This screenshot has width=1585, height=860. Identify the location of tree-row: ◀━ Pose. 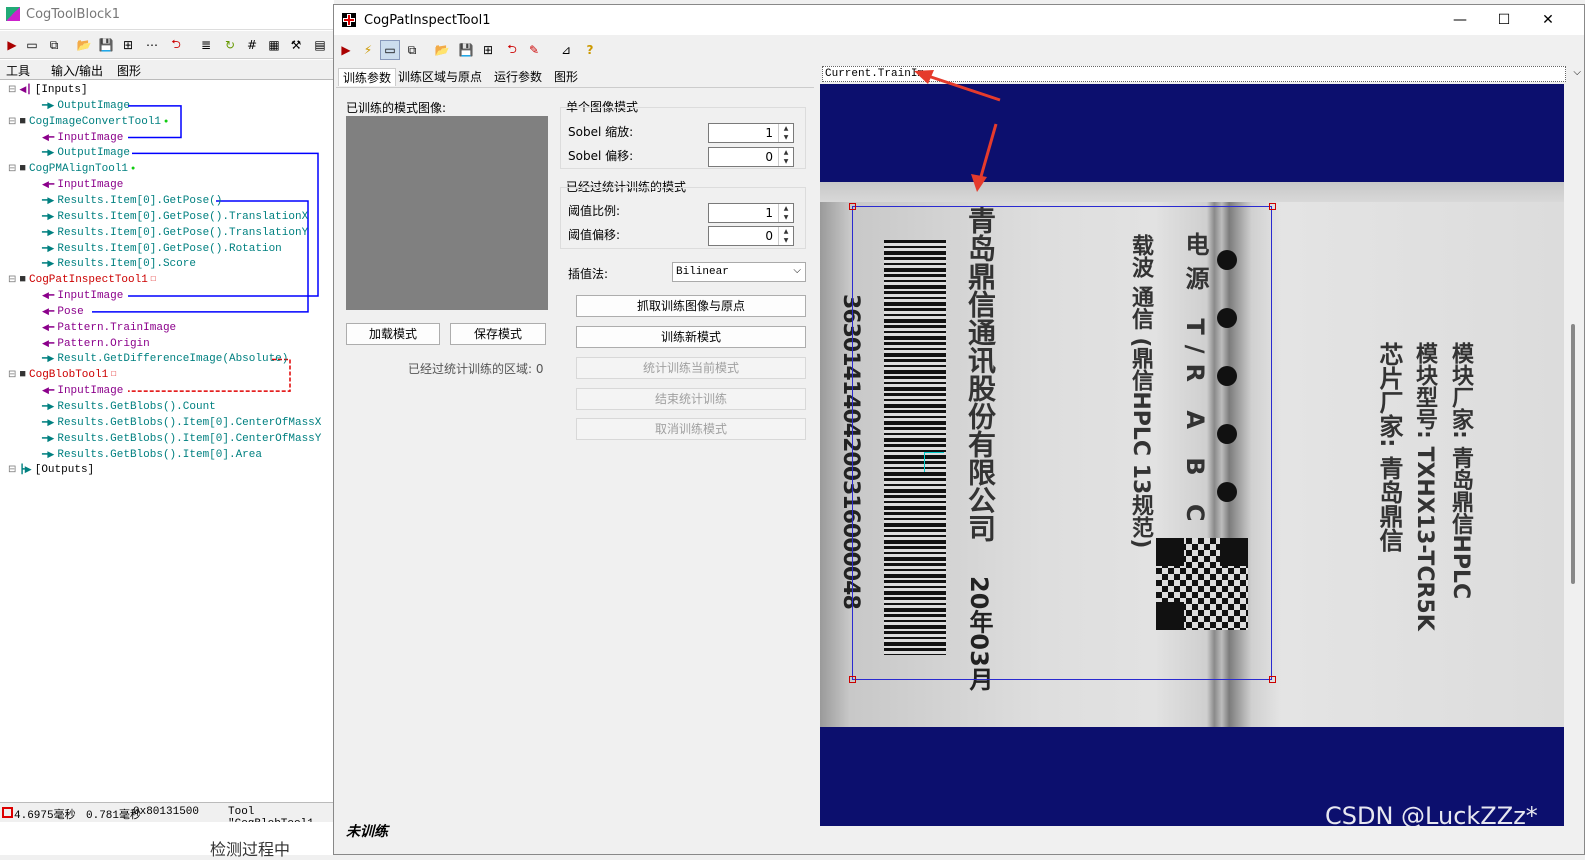
(63, 312).